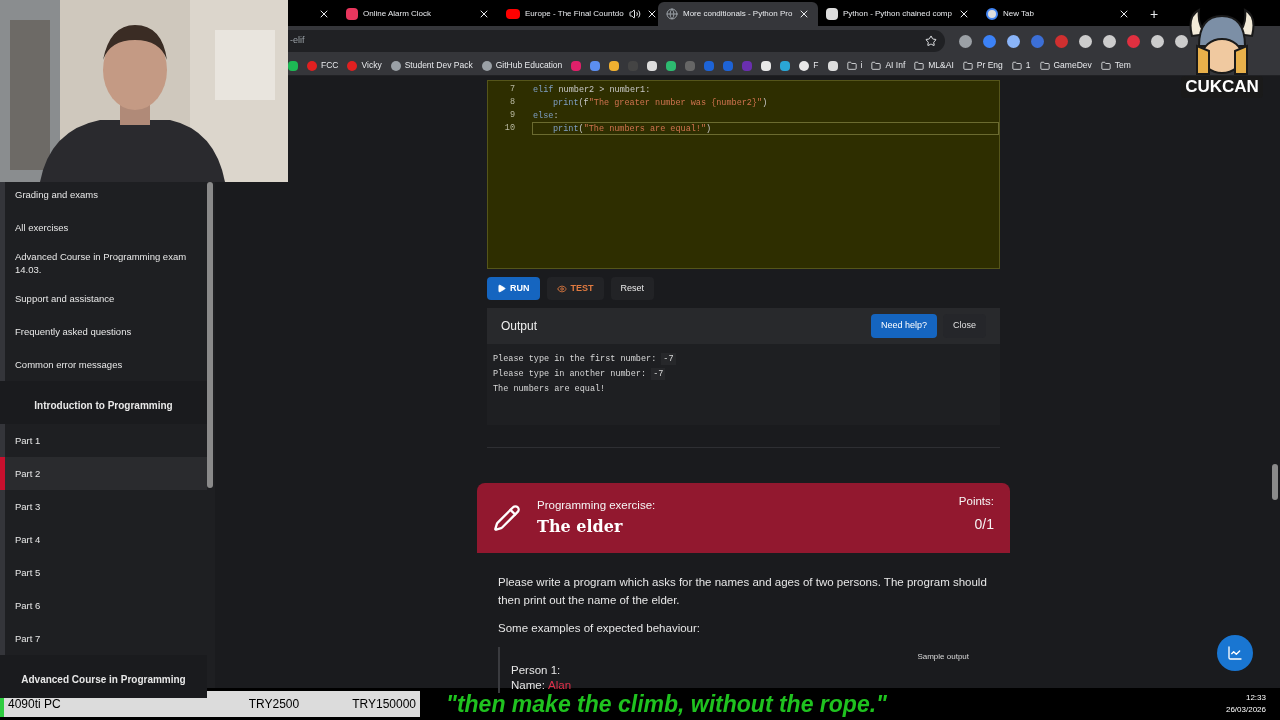 The height and width of the screenshot is (720, 1280). What do you see at coordinates (672, 14) in the screenshot?
I see `globe-icon` at bounding box center [672, 14].